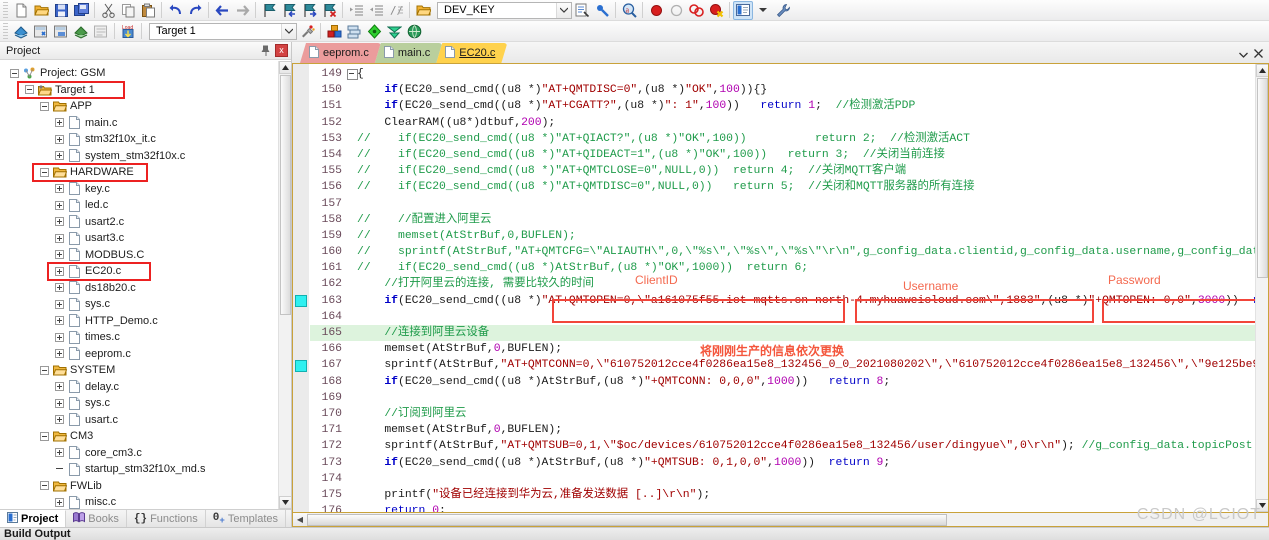 The image size is (1269, 540). Describe the element at coordinates (563, 10) in the screenshot. I see `chevron-down-icon` at that location.